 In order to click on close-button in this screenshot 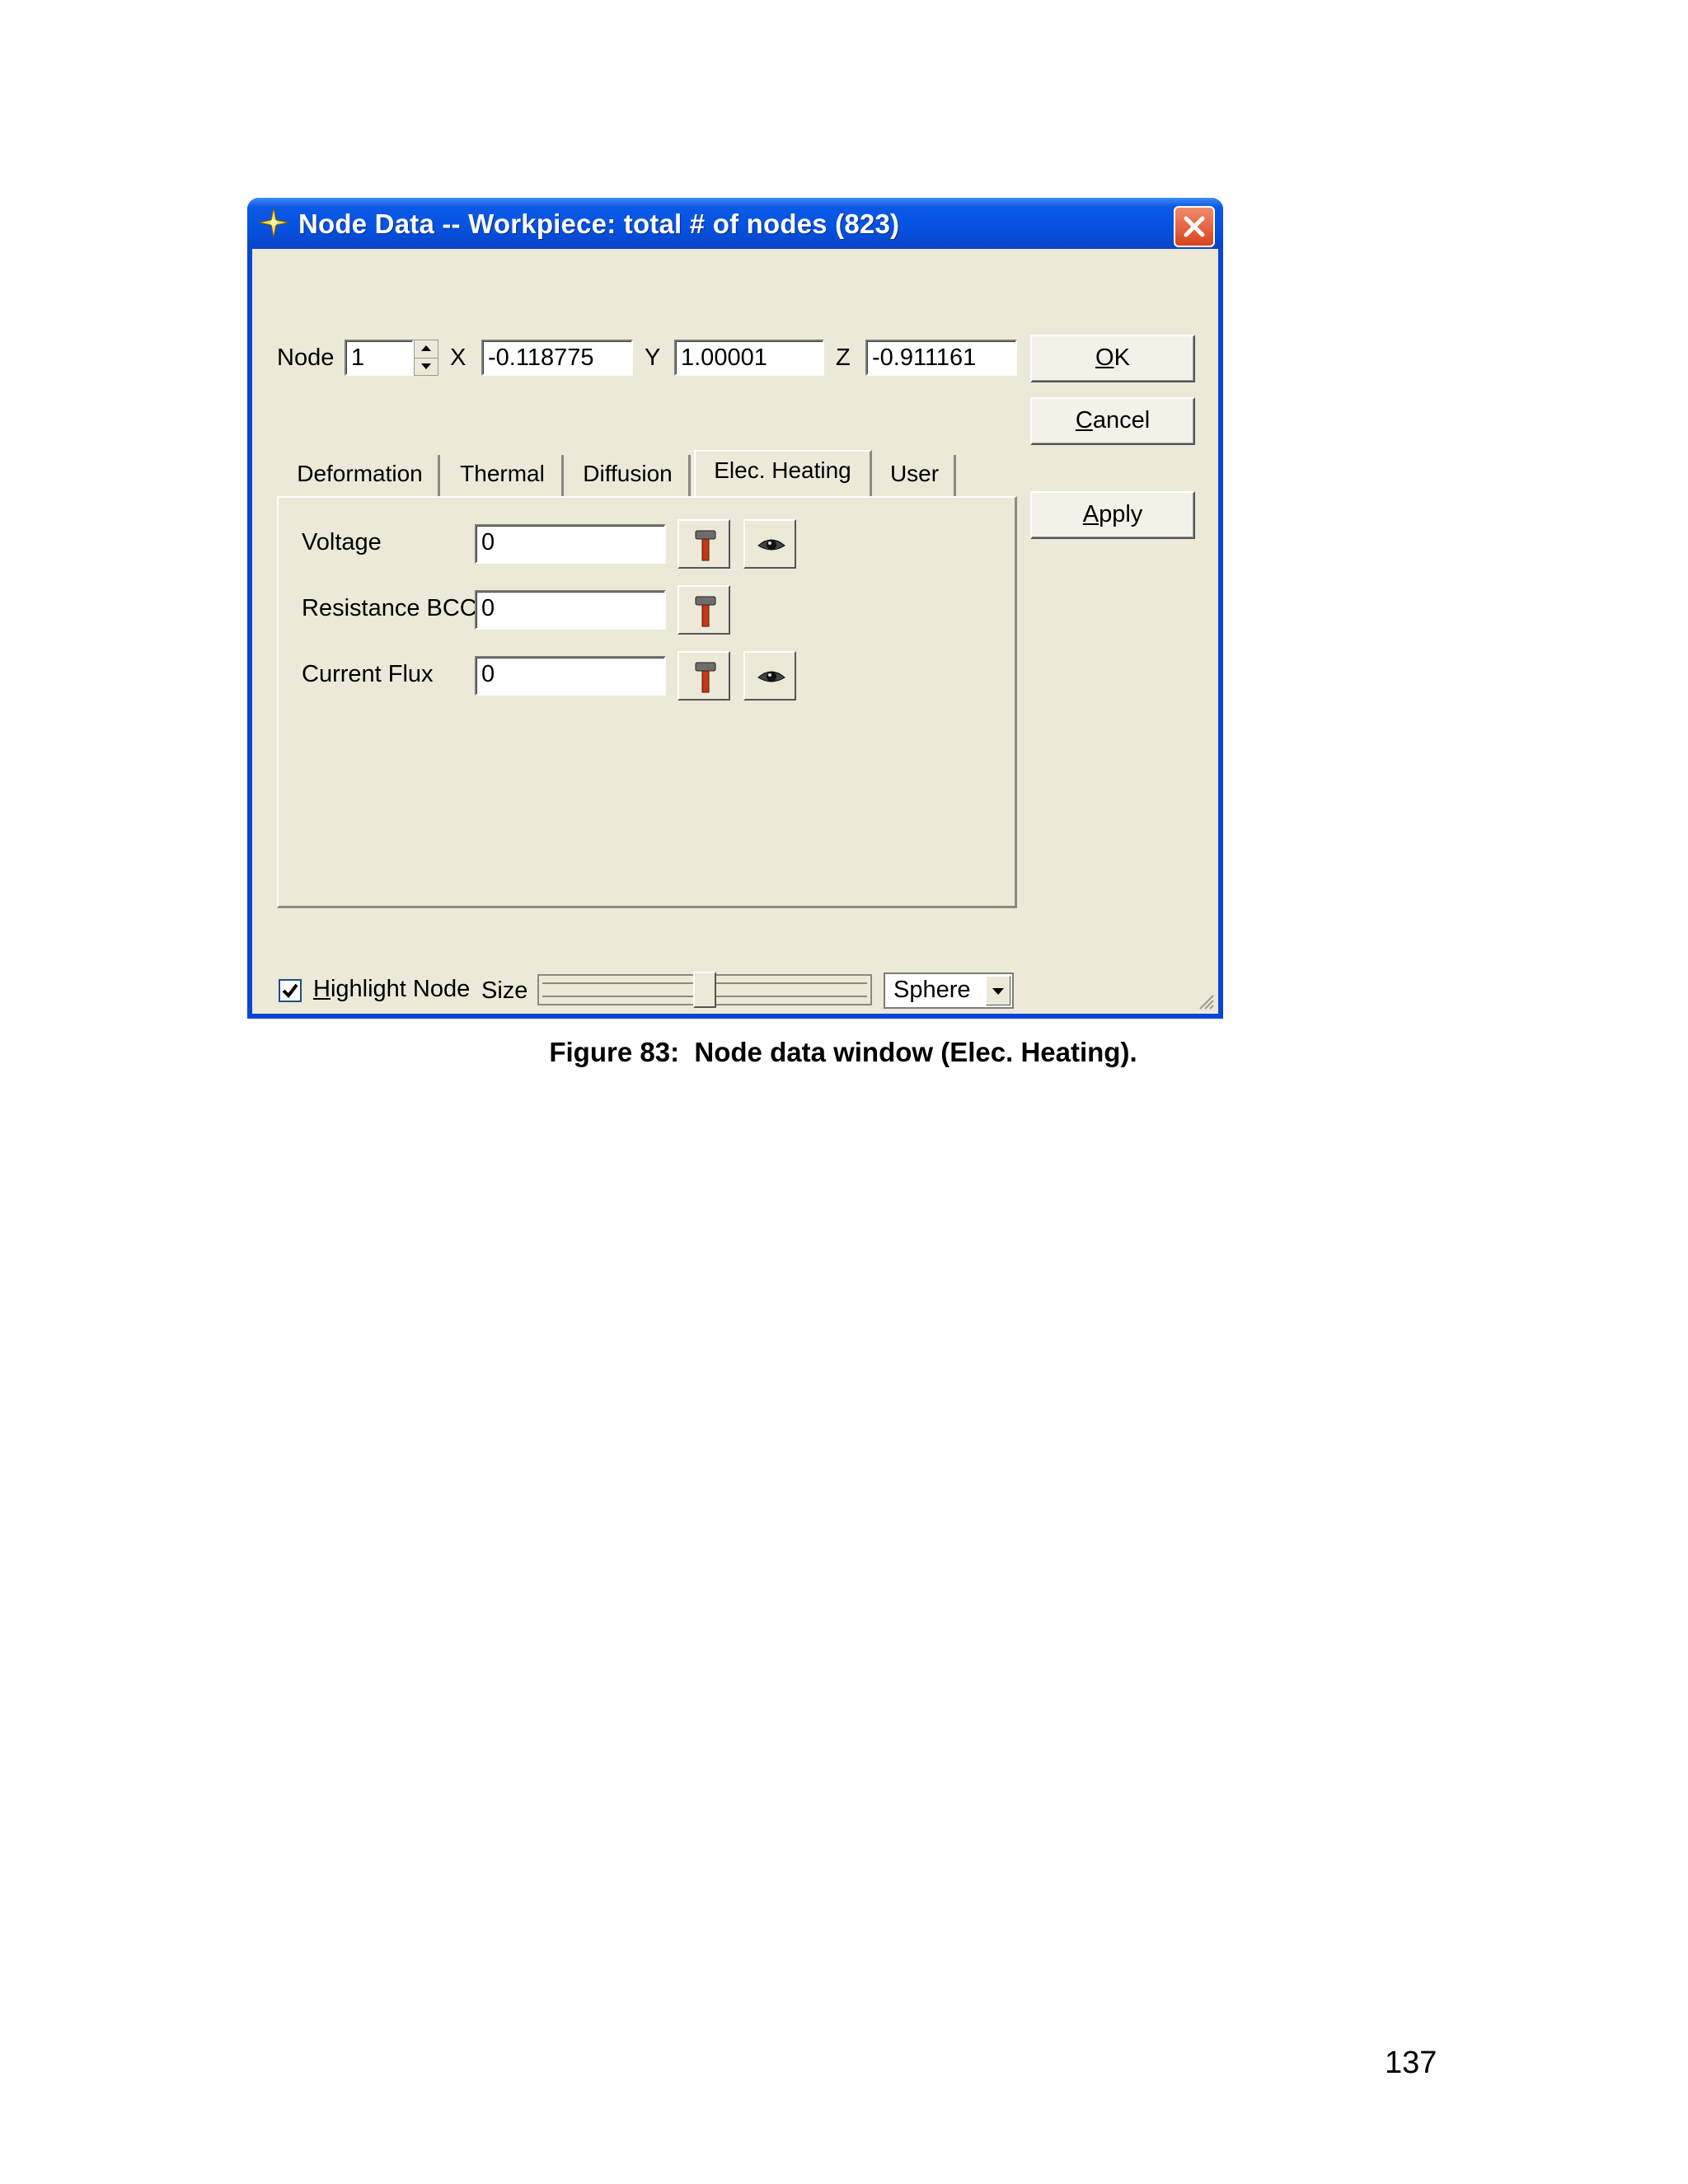, I will do `click(1194, 226)`.